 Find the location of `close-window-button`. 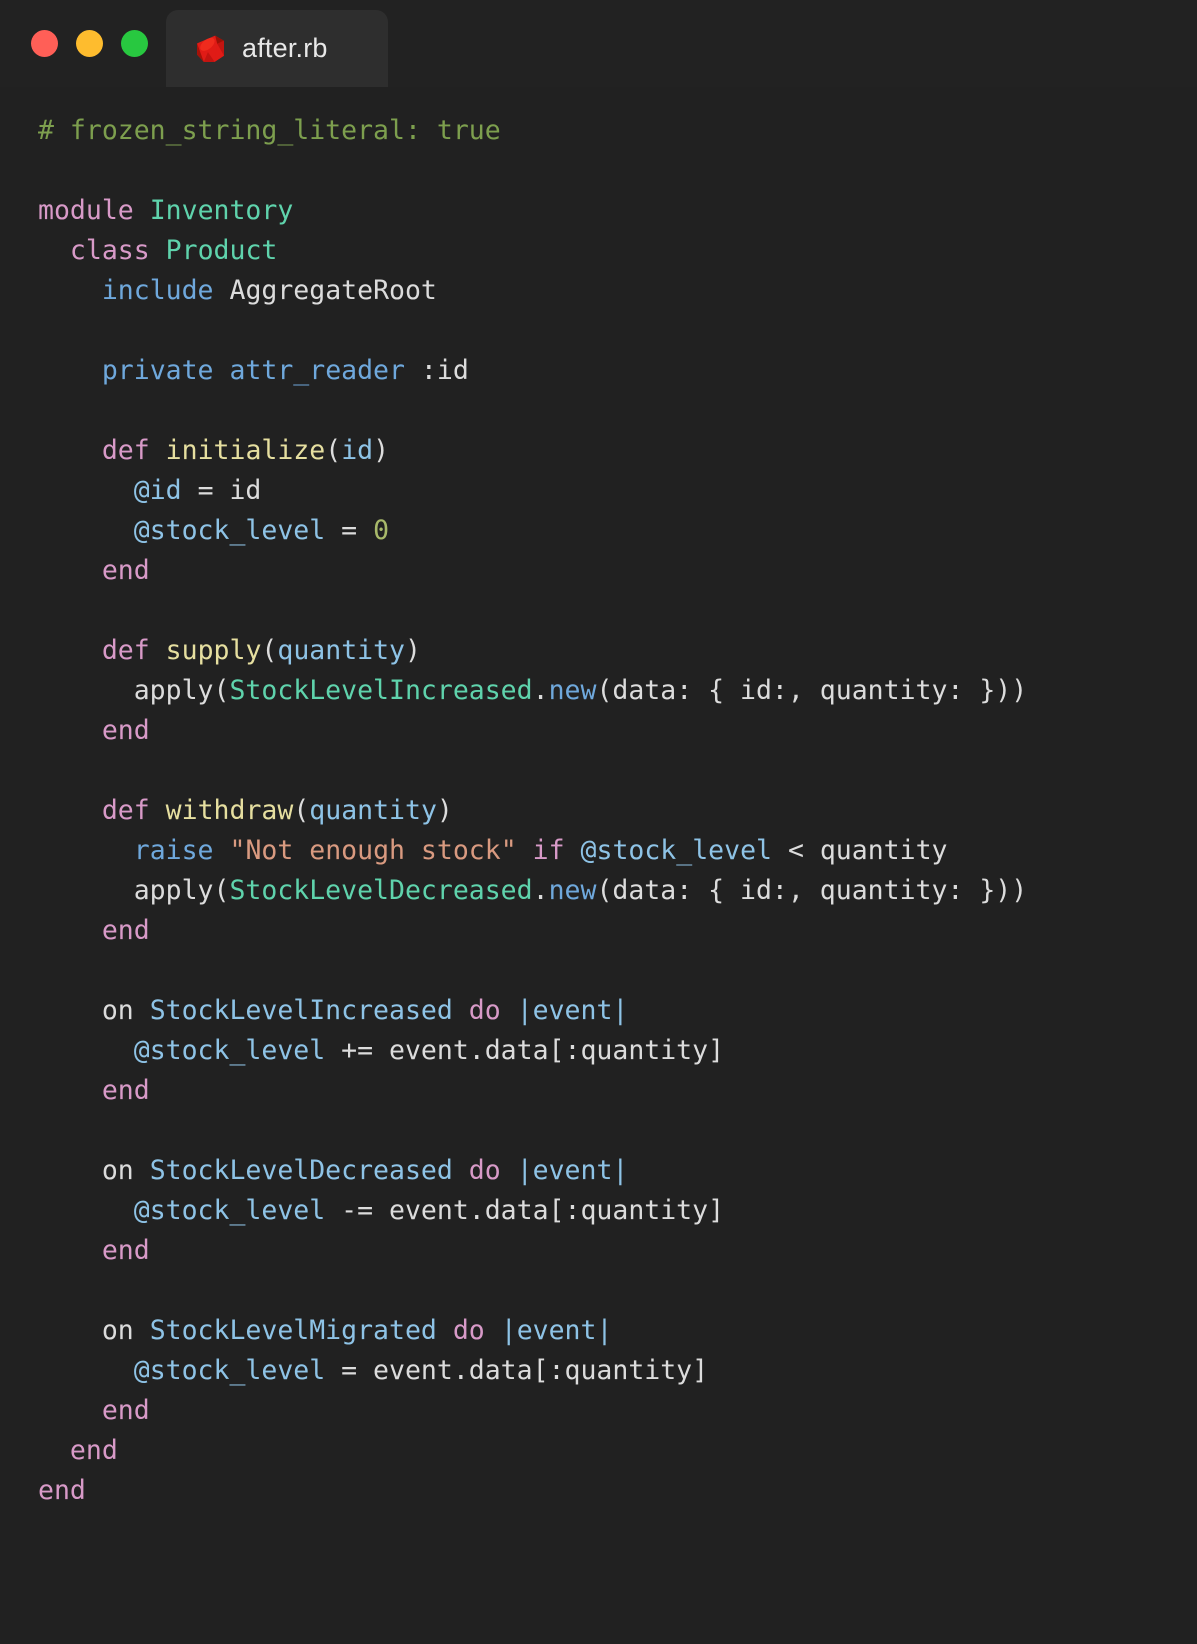

close-window-button is located at coordinates (44, 43).